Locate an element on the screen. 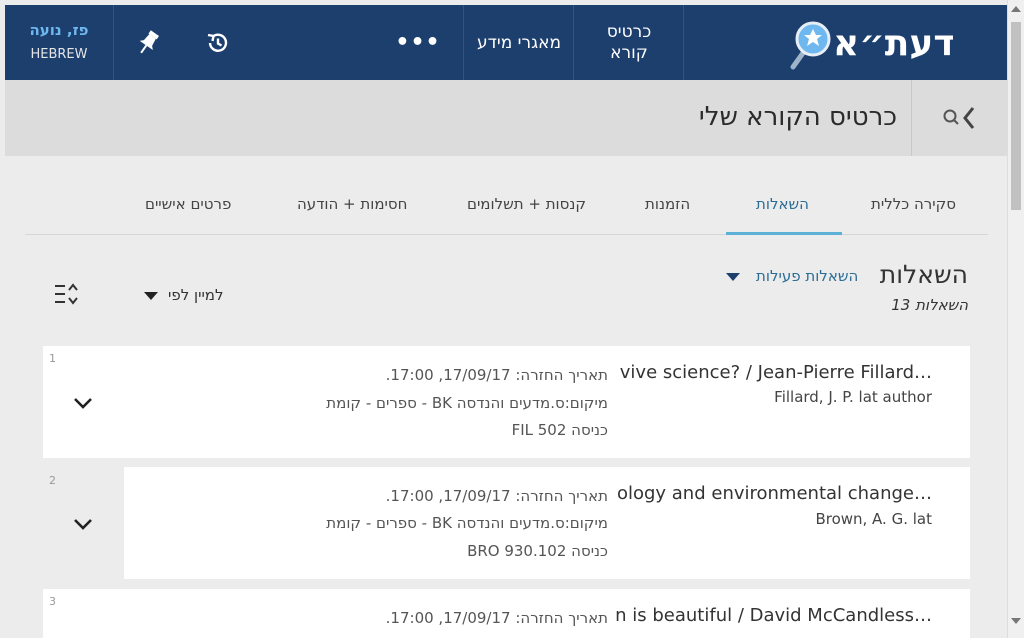  reader-card-label-line1: כרטיס is located at coordinates (629, 31).